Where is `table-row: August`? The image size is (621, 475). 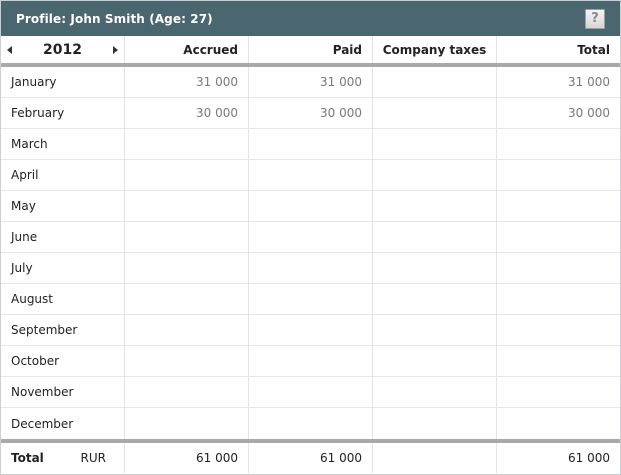 table-row: August is located at coordinates (310, 299).